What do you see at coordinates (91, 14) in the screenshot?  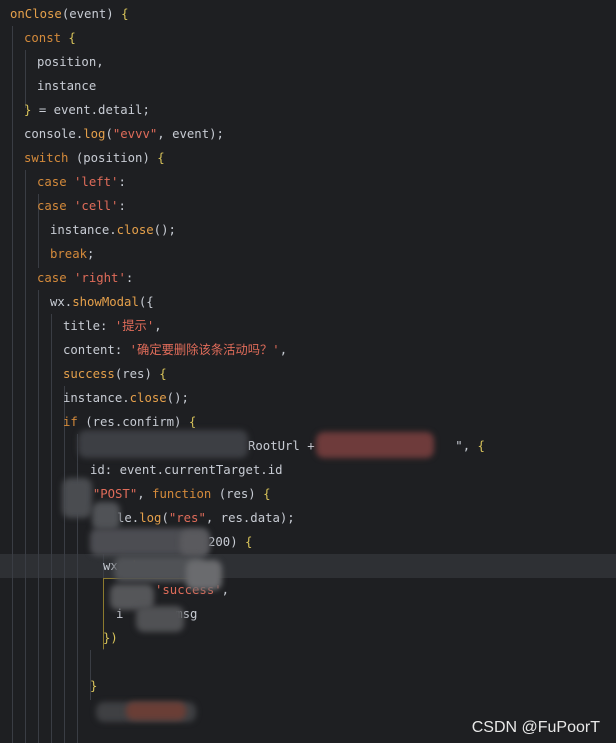 I see `code-token: (event)` at bounding box center [91, 14].